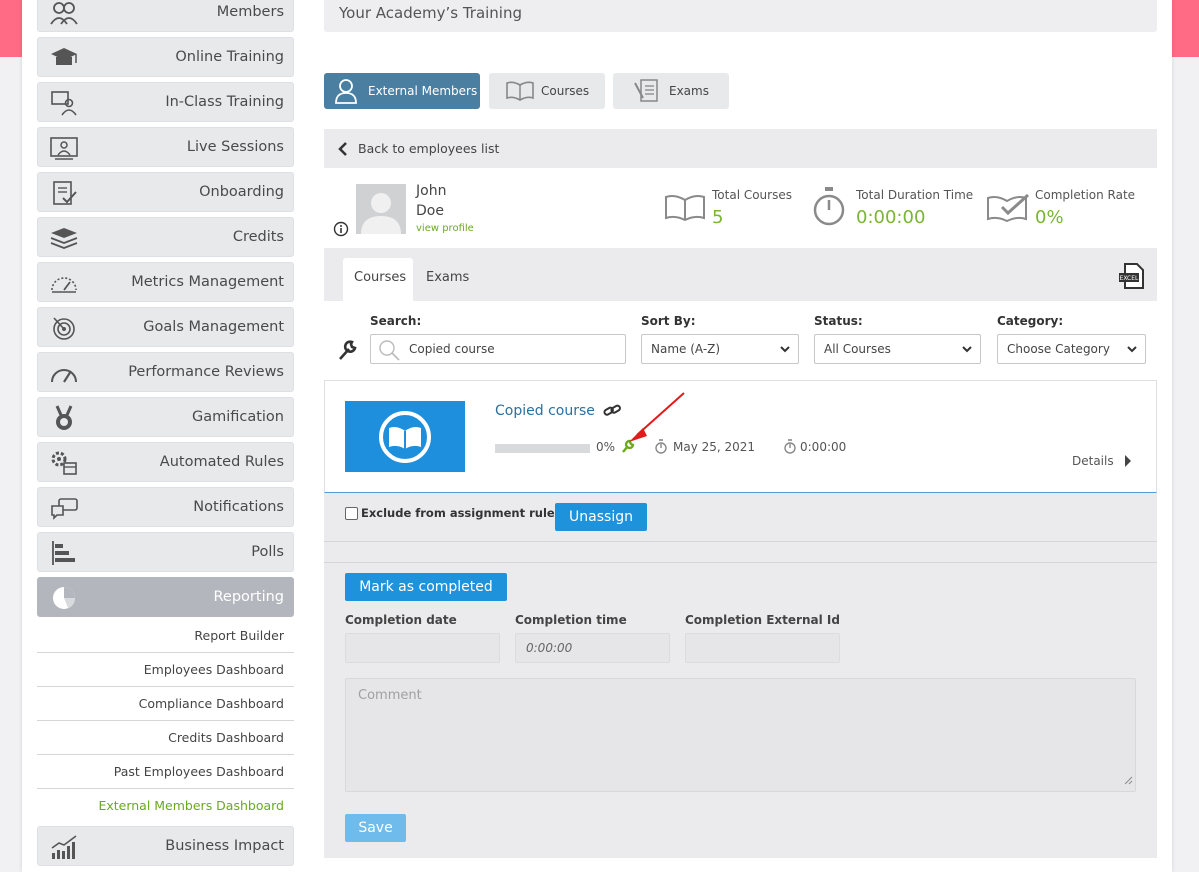 The height and width of the screenshot is (872, 1199). I want to click on sidebar-item-members: Members, so click(165, 16).